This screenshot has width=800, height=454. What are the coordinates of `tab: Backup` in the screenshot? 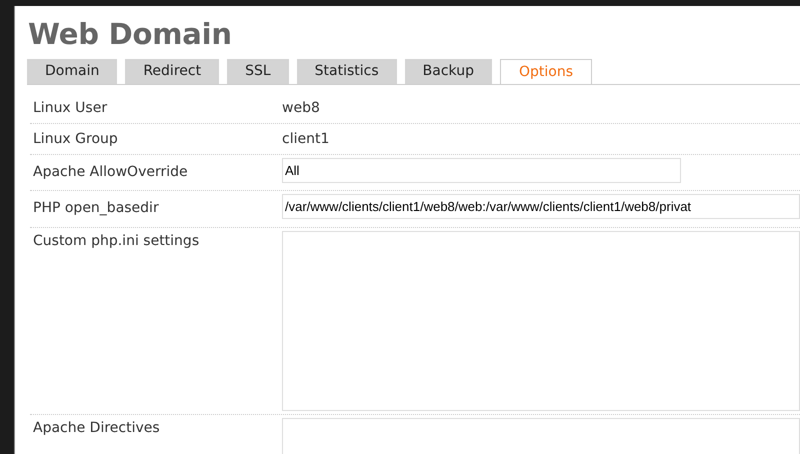 It's located at (448, 71).